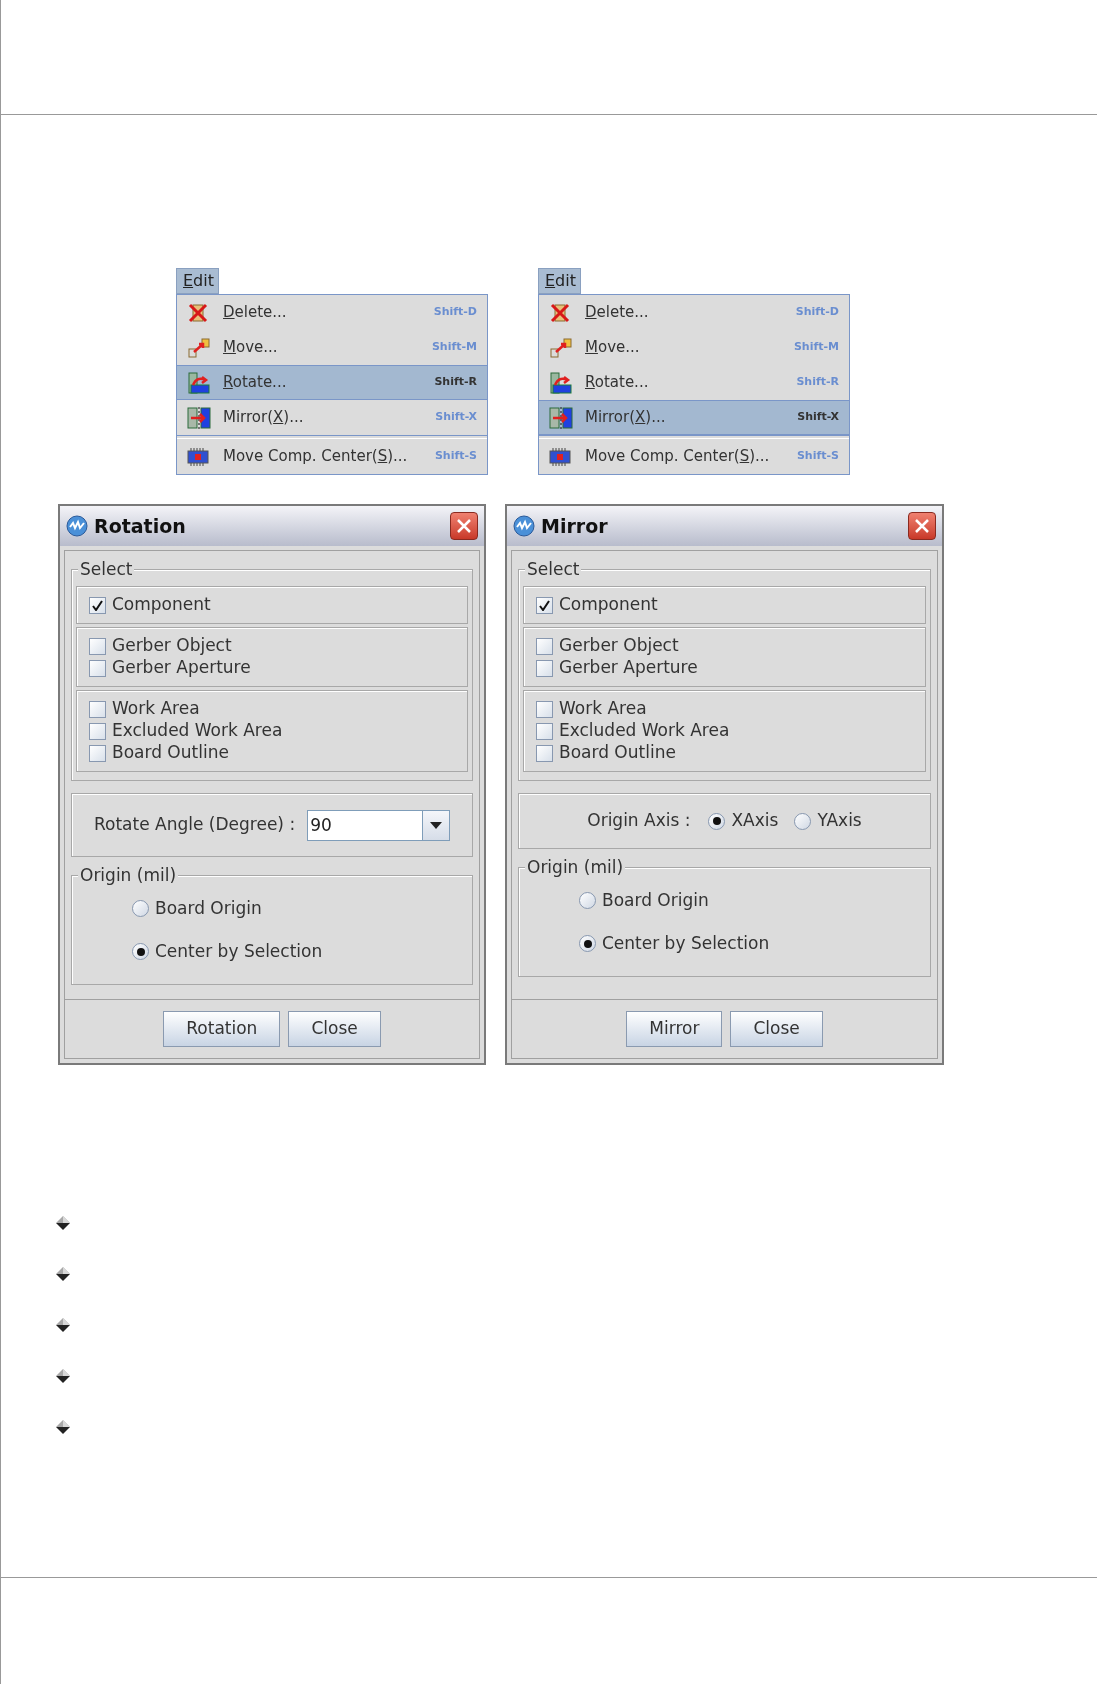 The width and height of the screenshot is (1097, 1684). Describe the element at coordinates (674, 1029) in the screenshot. I see `dialog-button: Mirror` at that location.